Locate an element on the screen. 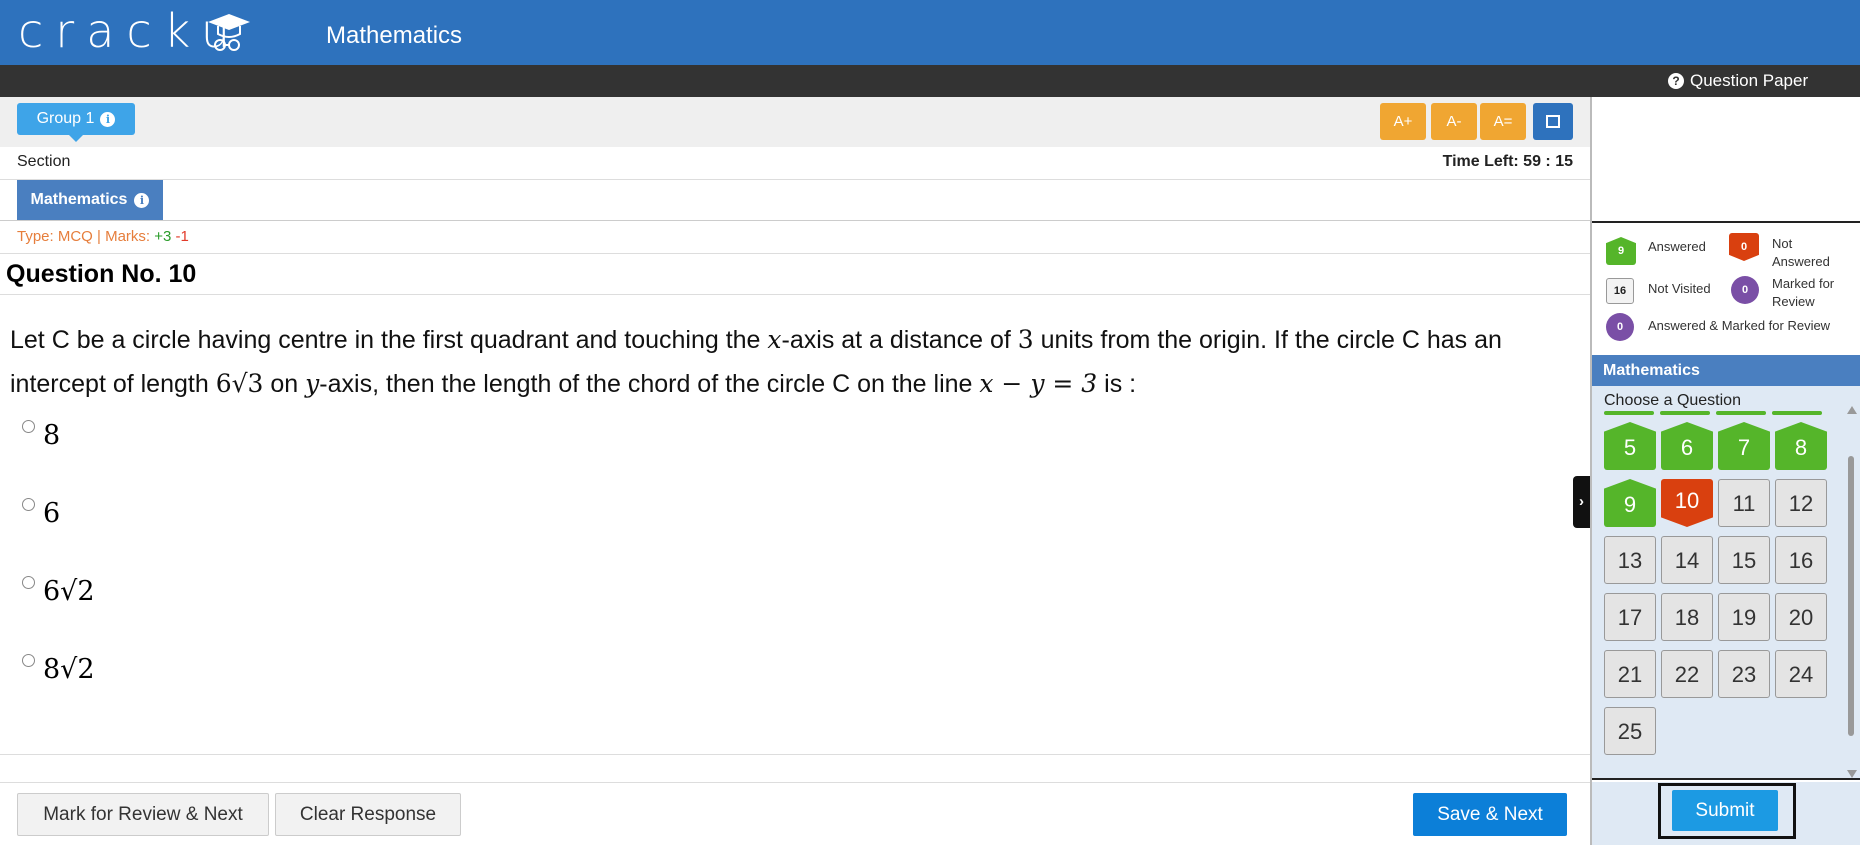 The width and height of the screenshot is (1860, 845). answered-marked-legend-label: Answered & Marked for Review is located at coordinates (1739, 325).